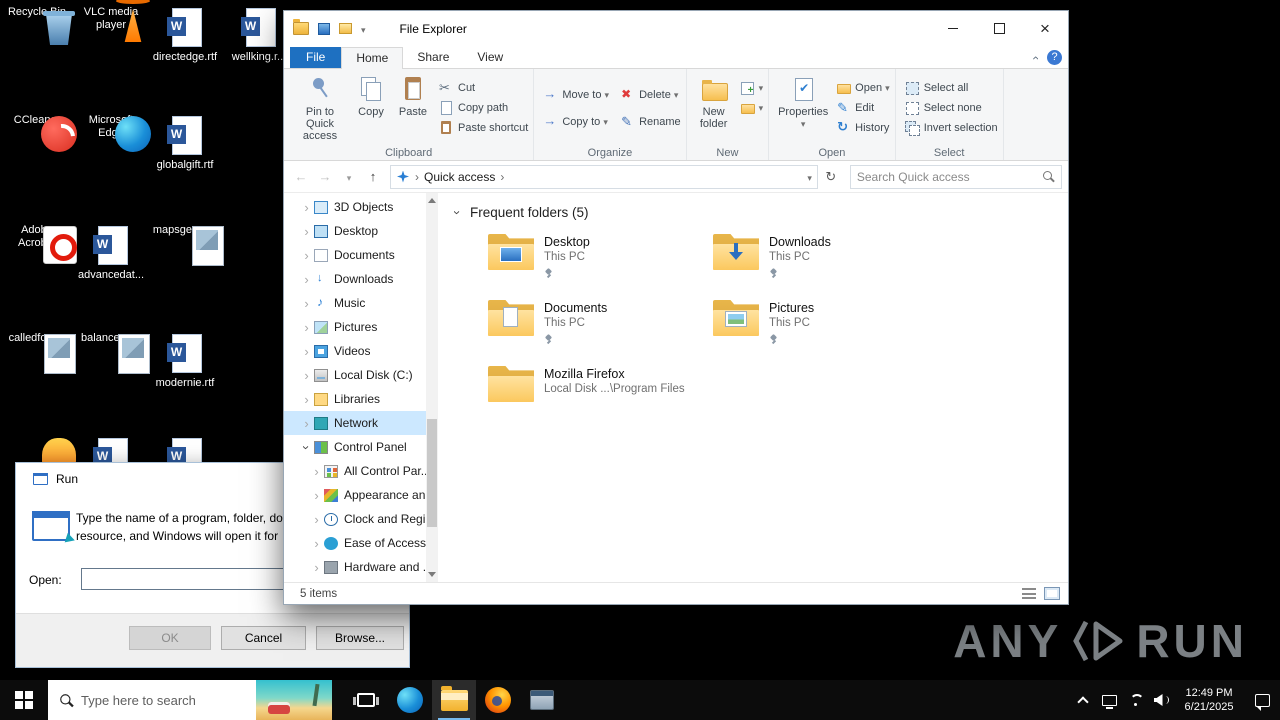 The image size is (1280, 720). I want to click on start-button, so click(24, 700).